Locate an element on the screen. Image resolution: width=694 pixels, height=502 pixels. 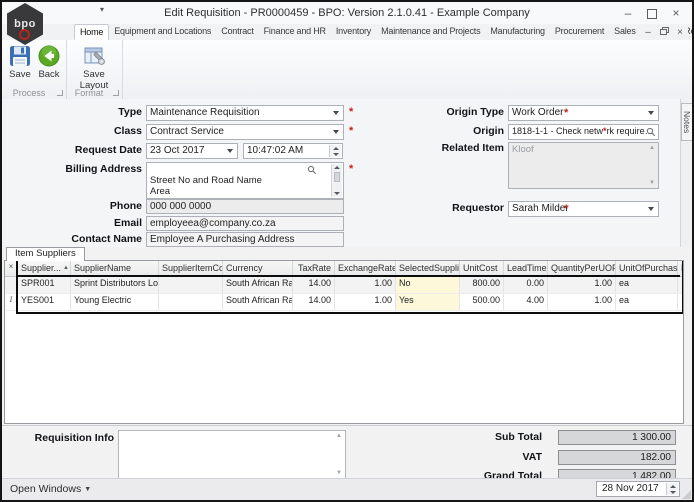
request-date-picker: 23 Oct 2017 is located at coordinates (192, 151).